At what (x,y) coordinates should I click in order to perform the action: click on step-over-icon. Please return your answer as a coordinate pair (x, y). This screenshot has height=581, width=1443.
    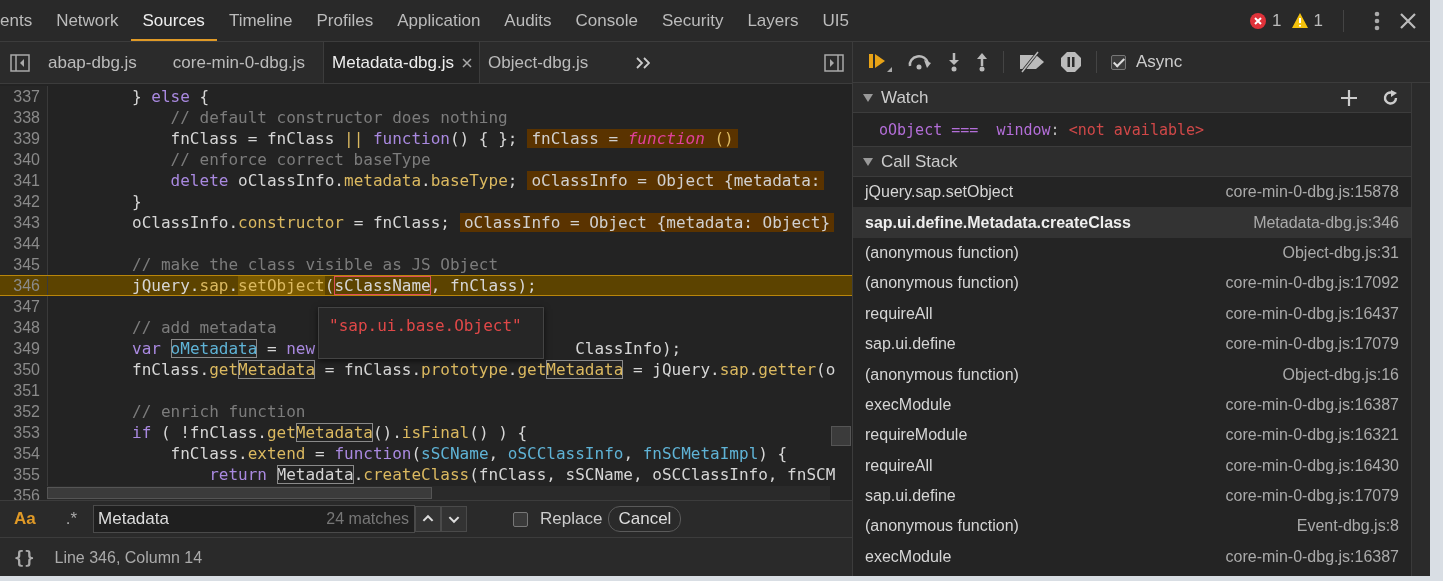
    Looking at the image, I should click on (920, 62).